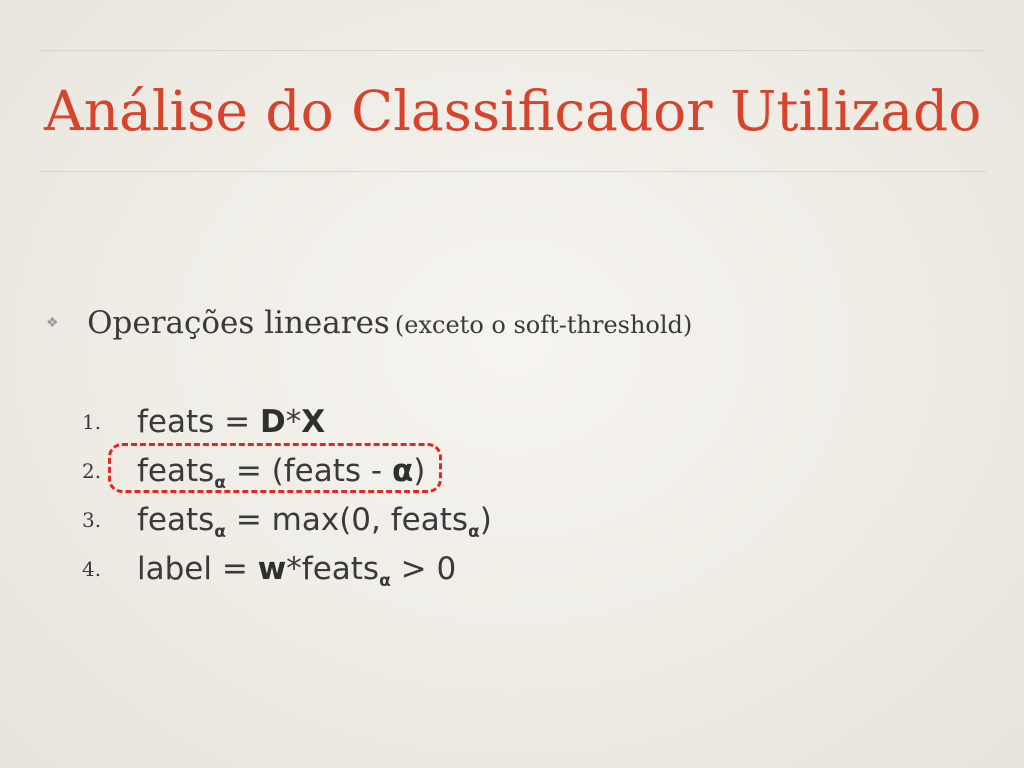 Image resolution: width=1024 pixels, height=768 pixels. What do you see at coordinates (238, 323) in the screenshot?
I see `bullet-text: Operações lineares` at bounding box center [238, 323].